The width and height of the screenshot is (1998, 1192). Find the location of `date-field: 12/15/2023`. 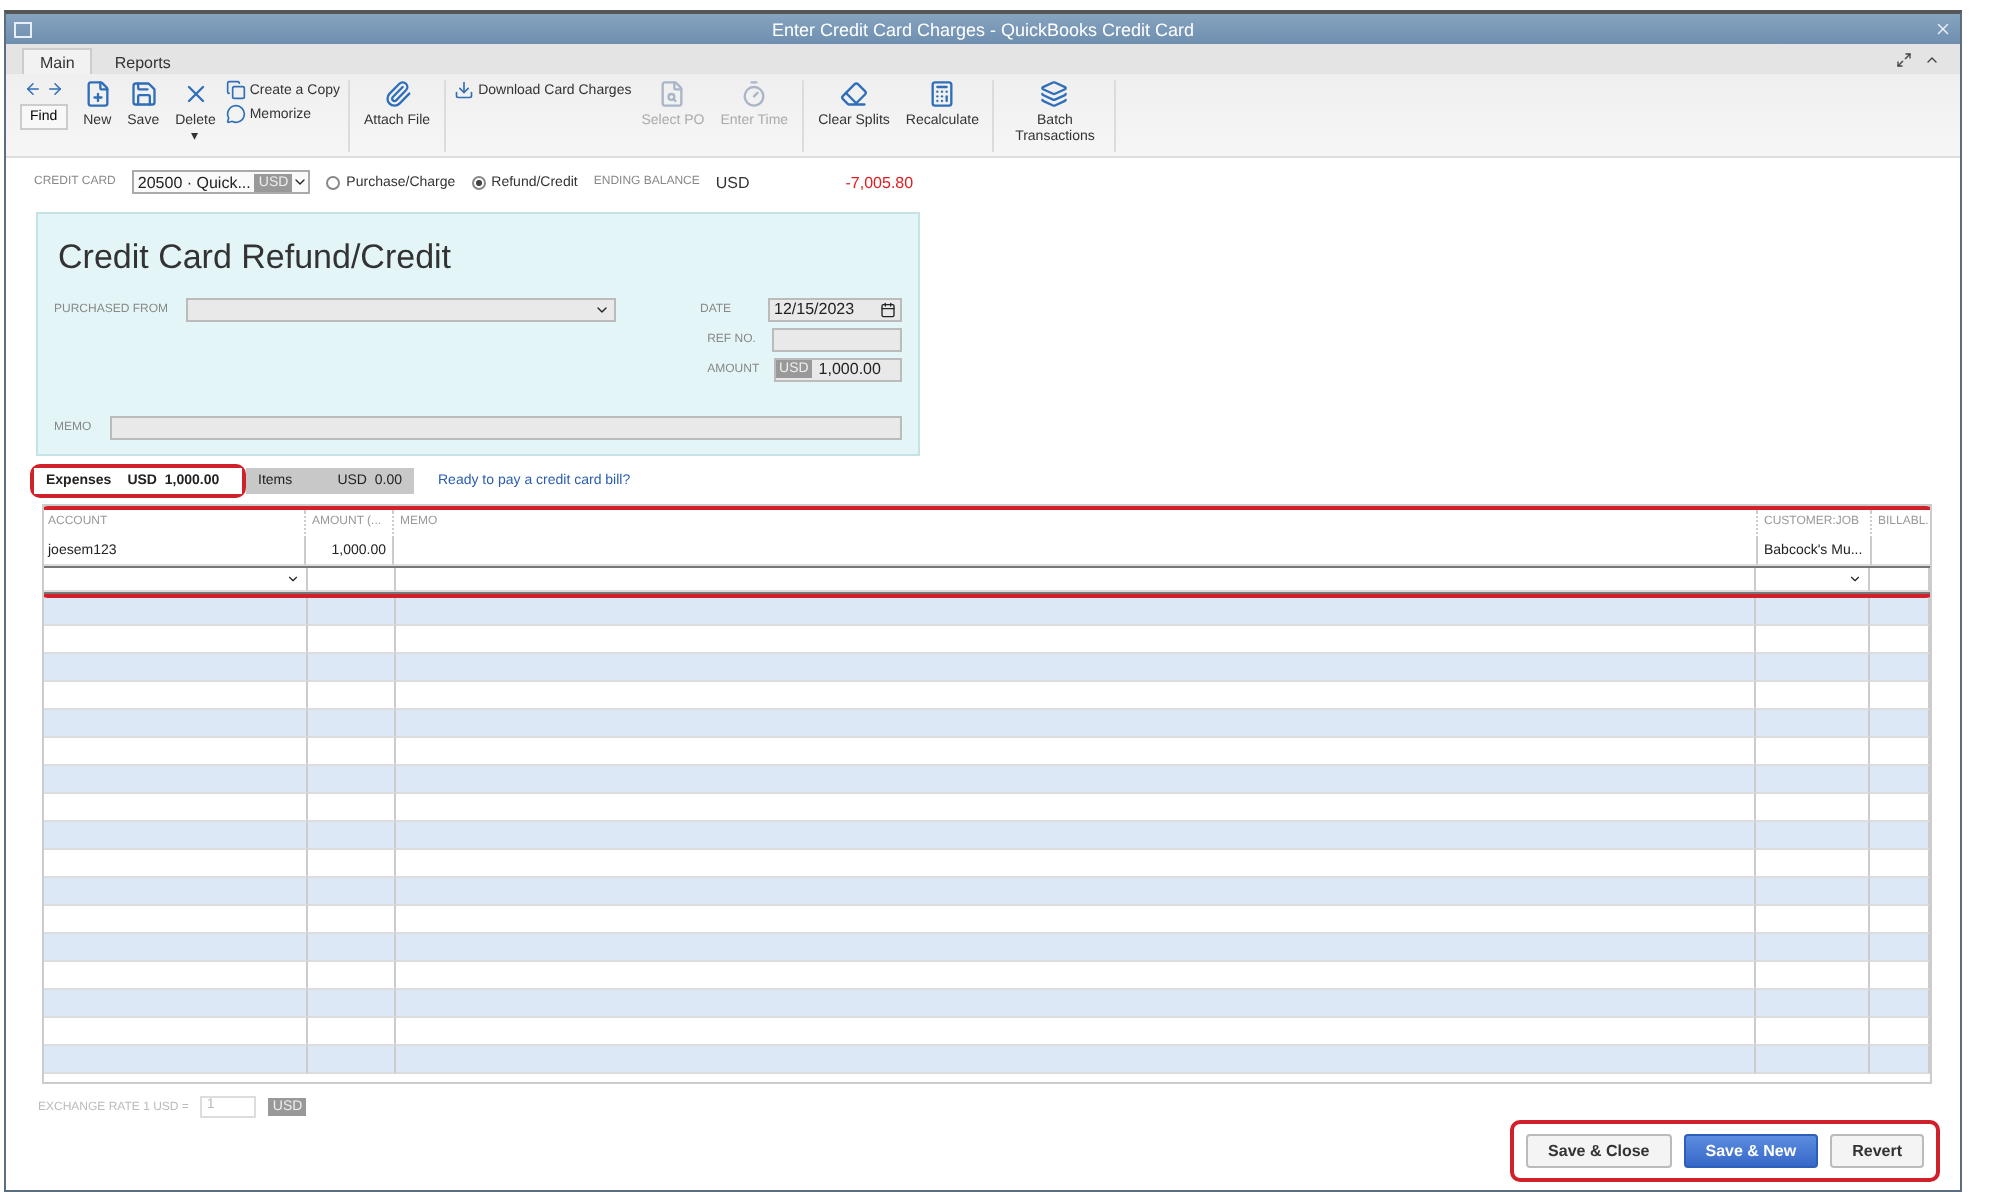

date-field: 12/15/2023 is located at coordinates (835, 309).